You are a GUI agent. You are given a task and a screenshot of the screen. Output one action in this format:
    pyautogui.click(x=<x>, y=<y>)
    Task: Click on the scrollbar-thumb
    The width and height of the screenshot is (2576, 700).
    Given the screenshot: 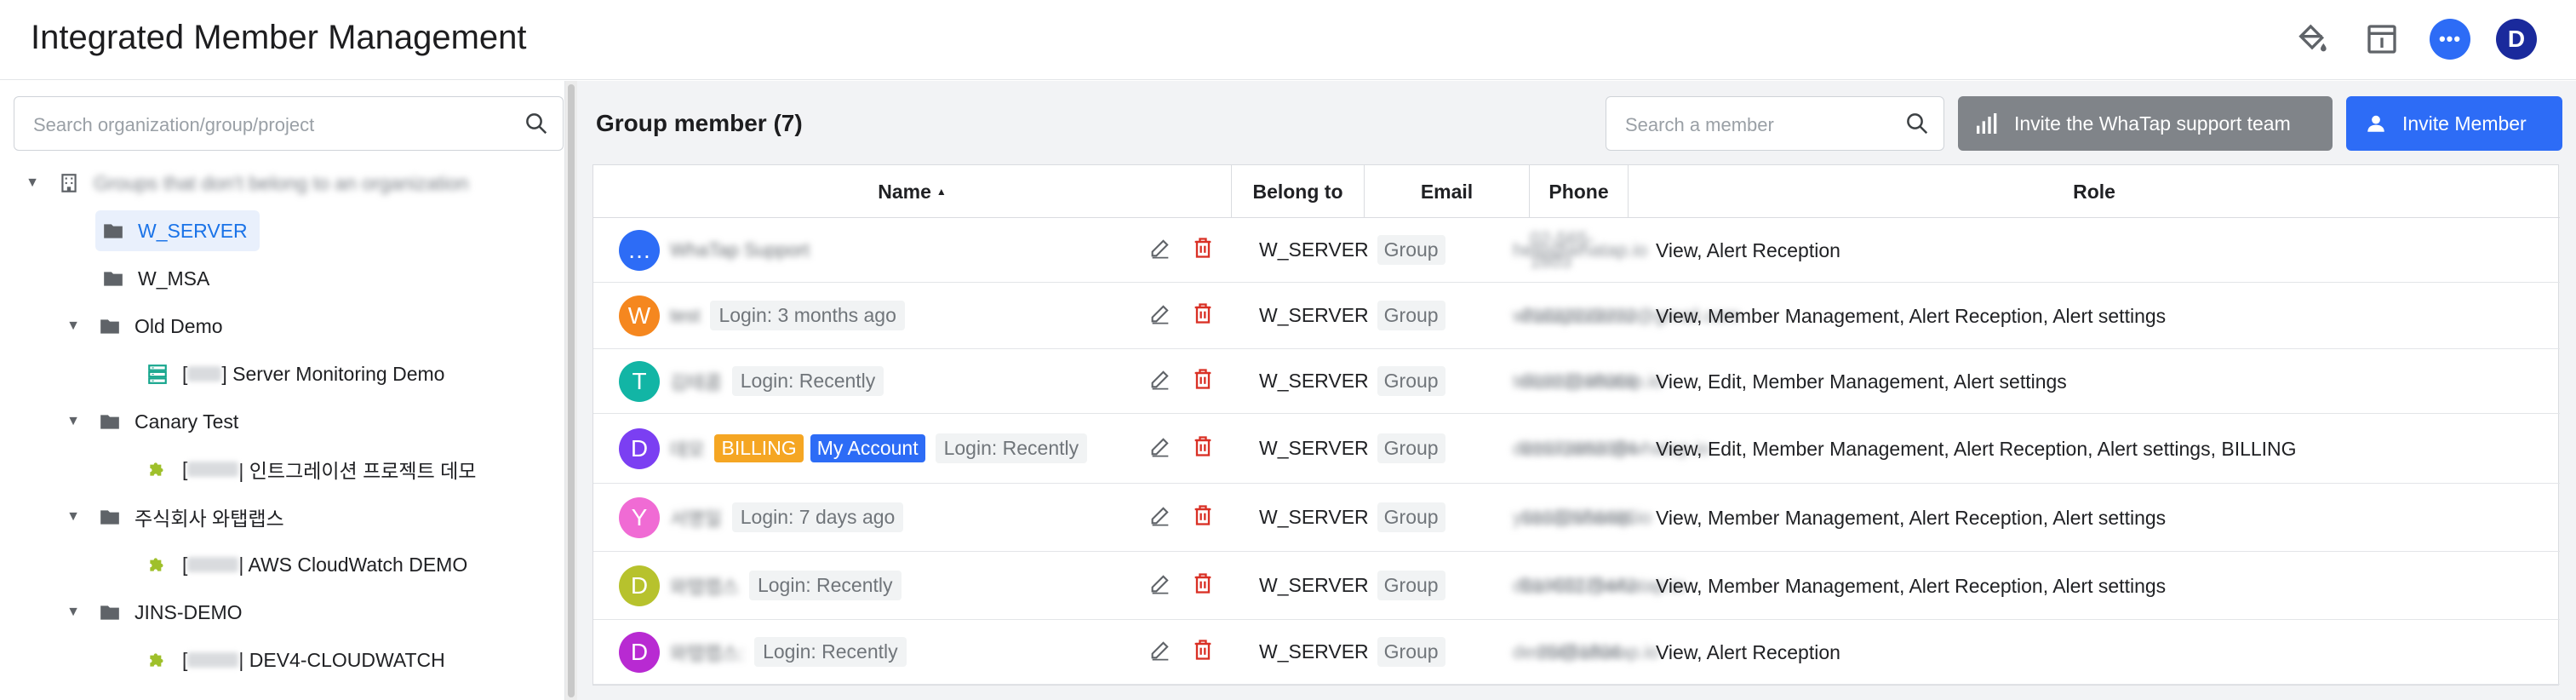 What is the action you would take?
    pyautogui.click(x=572, y=390)
    